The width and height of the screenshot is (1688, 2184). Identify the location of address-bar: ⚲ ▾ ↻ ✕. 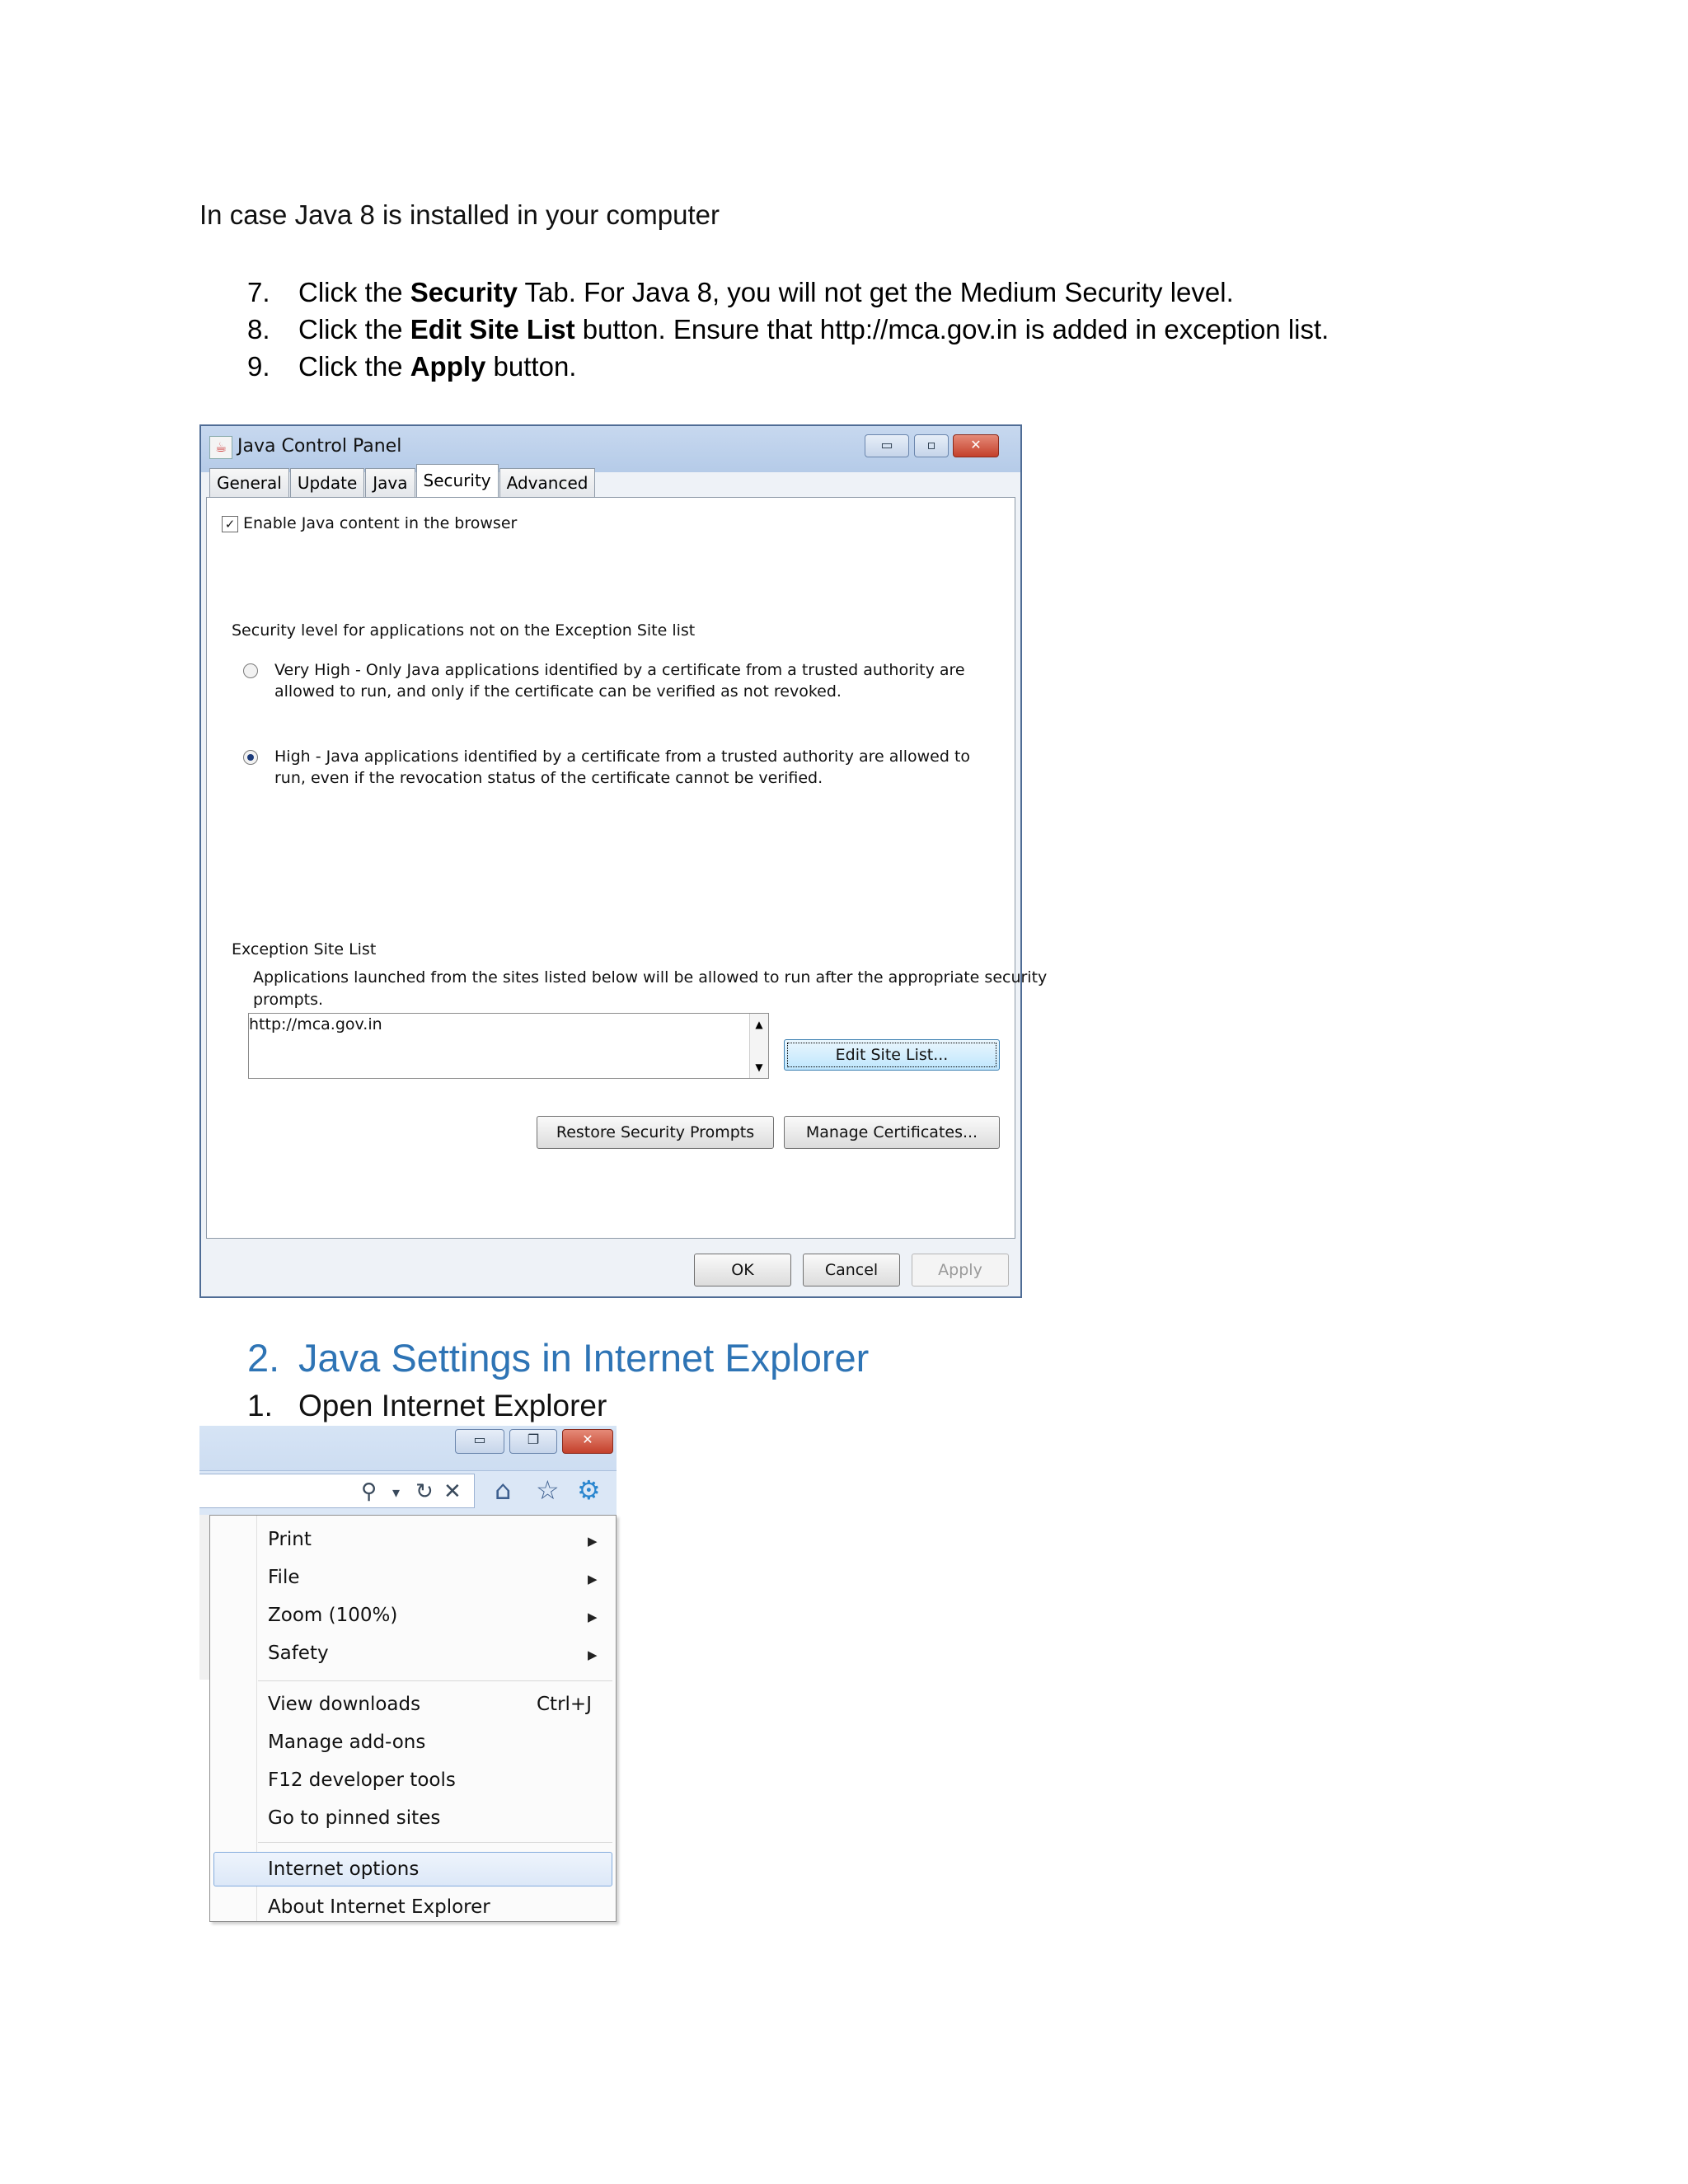
(337, 1491).